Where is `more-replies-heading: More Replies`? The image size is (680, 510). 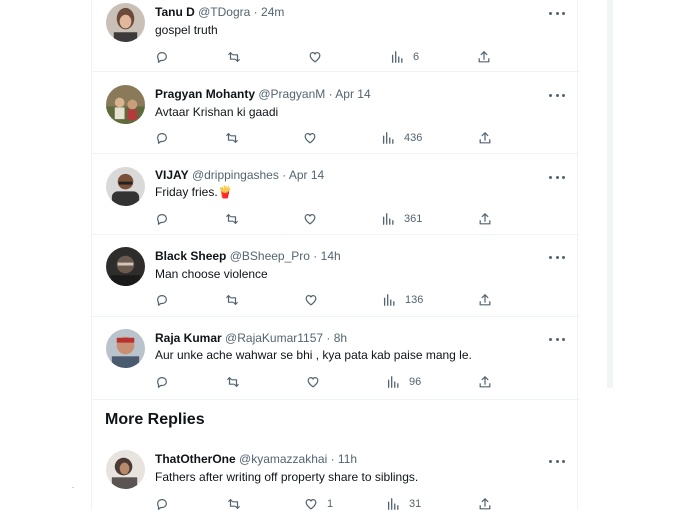
more-replies-heading: More Replies is located at coordinates (155, 419).